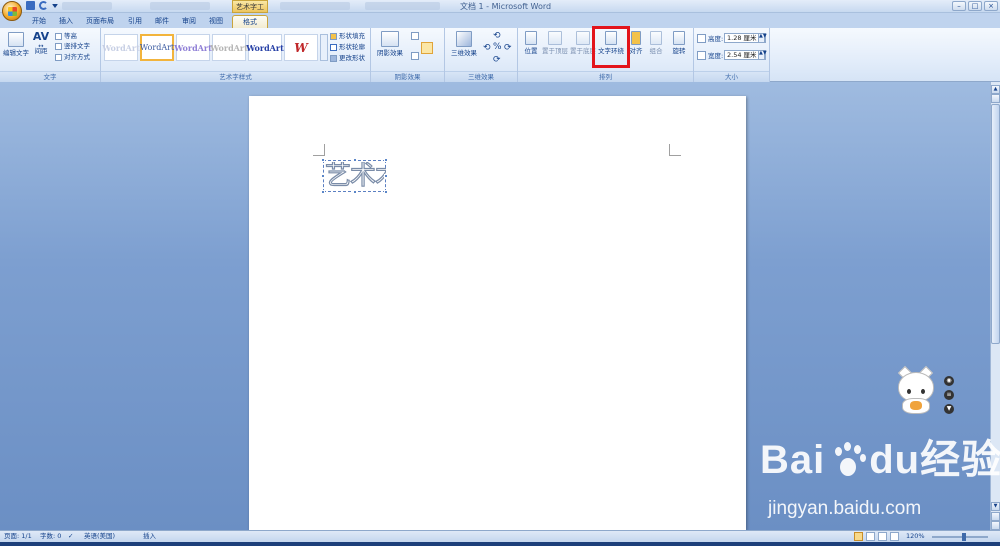  What do you see at coordinates (762, 38) in the screenshot?
I see `height-spinner: ▲▼` at bounding box center [762, 38].